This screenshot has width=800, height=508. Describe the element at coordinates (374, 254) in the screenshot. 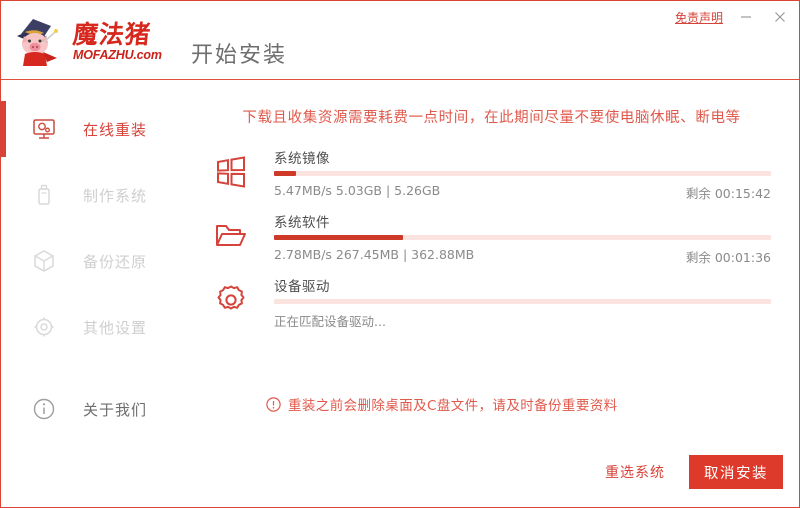

I see `task-stats: 2.78MB/s 267.45MB | 362.88MB` at that location.